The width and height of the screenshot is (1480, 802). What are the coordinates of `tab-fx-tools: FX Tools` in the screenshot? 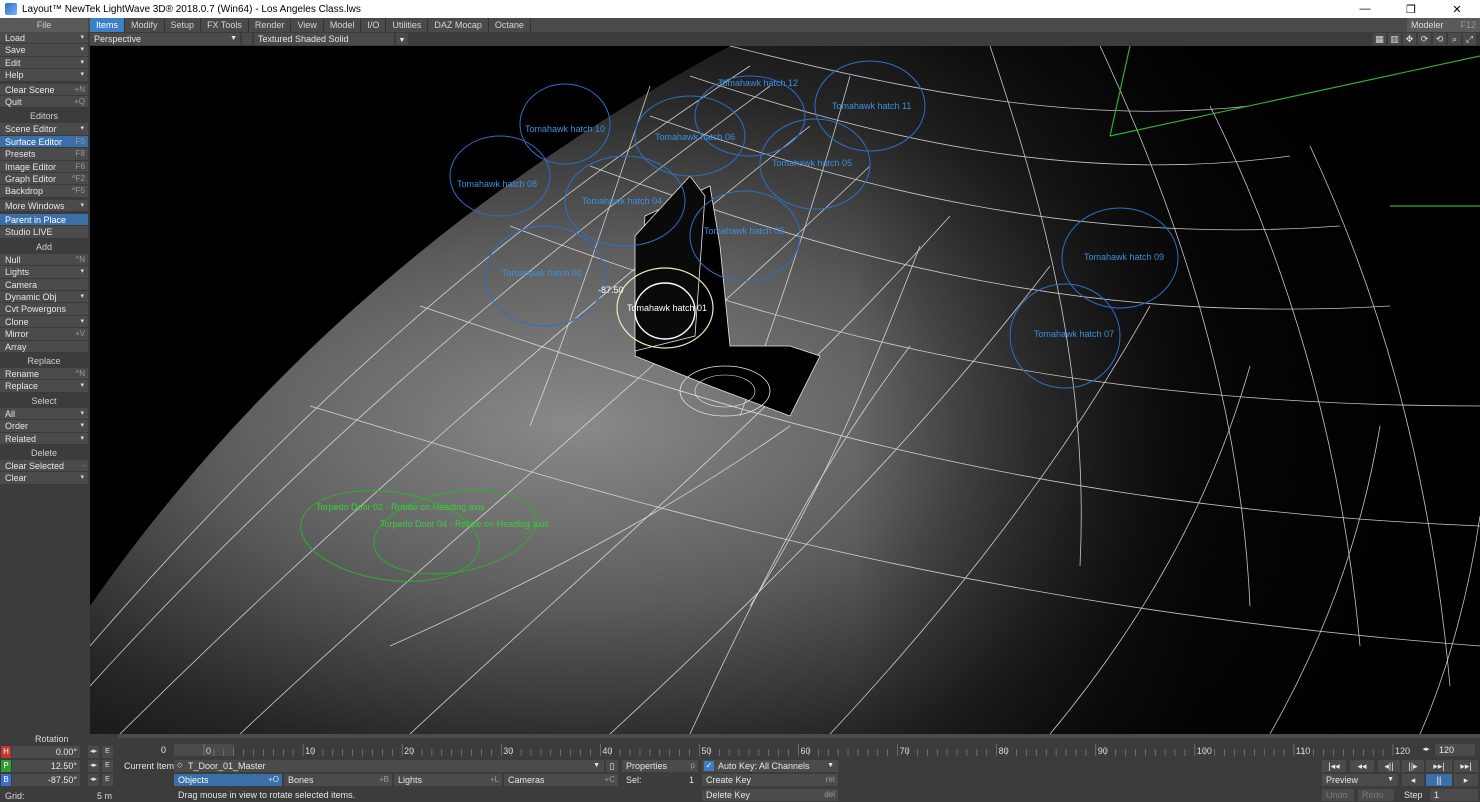 It's located at (225, 25).